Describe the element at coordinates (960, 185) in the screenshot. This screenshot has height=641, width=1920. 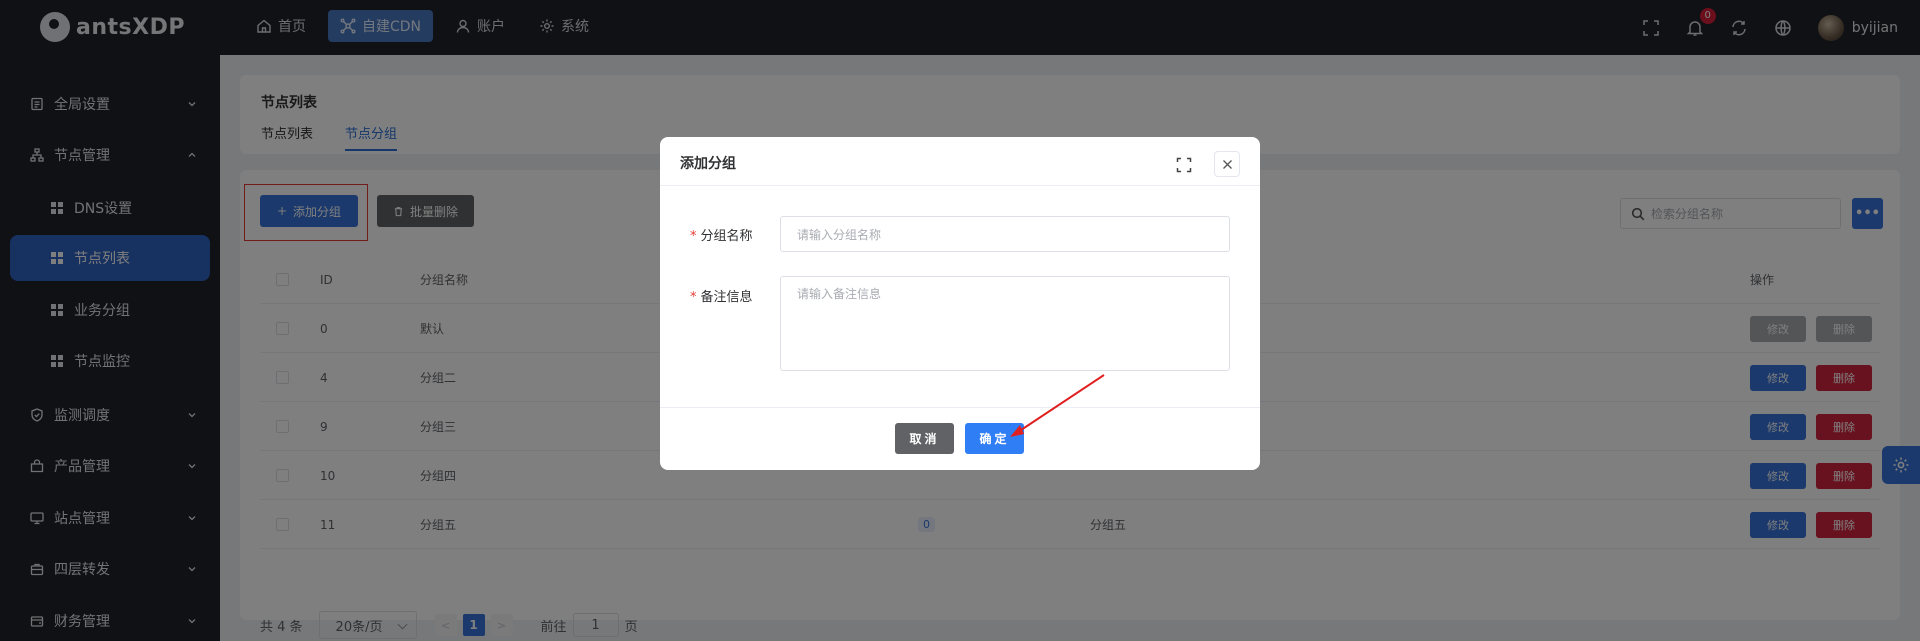
I see `dialog-header-divider` at that location.